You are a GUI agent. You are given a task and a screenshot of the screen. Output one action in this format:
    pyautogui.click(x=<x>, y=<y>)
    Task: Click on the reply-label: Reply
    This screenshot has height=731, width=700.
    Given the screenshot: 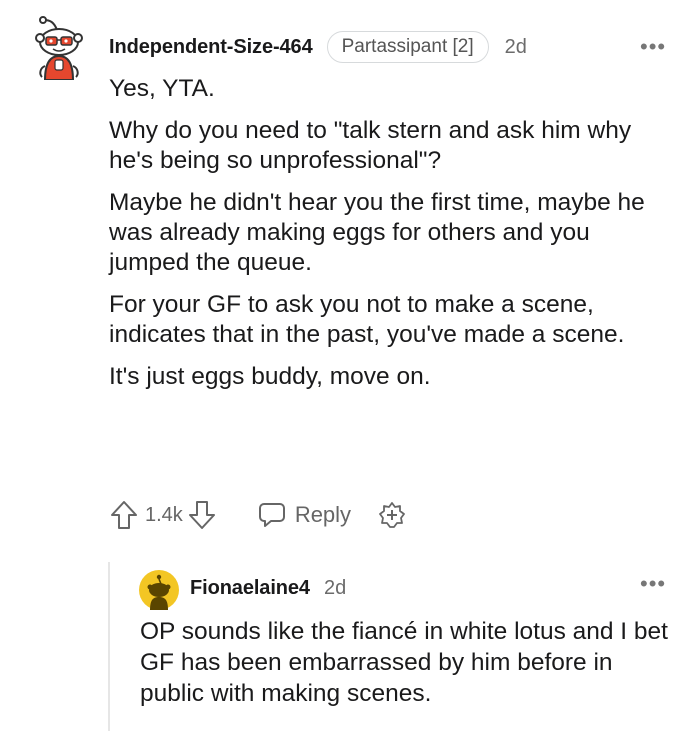 What is the action you would take?
    pyautogui.click(x=323, y=514)
    